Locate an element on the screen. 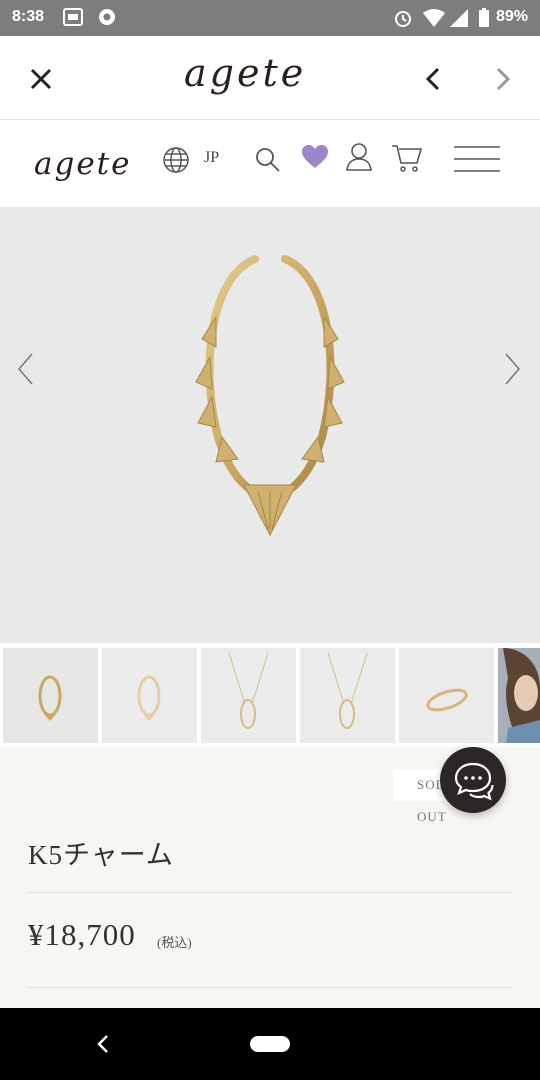  signal-icon is located at coordinates (459, 20).